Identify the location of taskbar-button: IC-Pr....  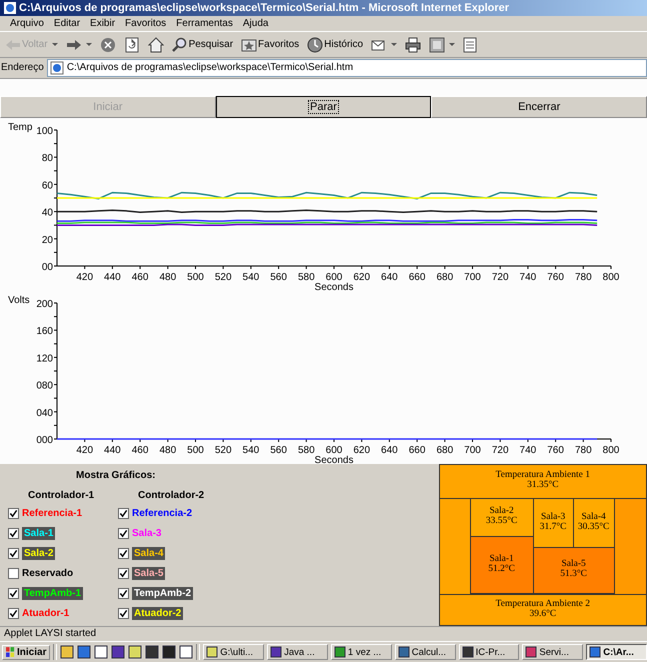
(489, 652).